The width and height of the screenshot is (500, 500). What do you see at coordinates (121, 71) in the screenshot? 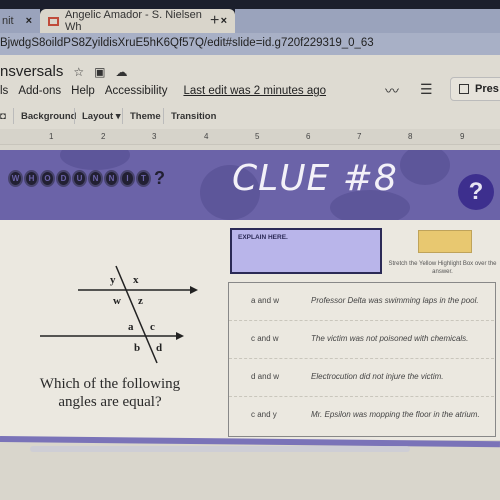
I see `cloud-icon: ☁` at bounding box center [121, 71].